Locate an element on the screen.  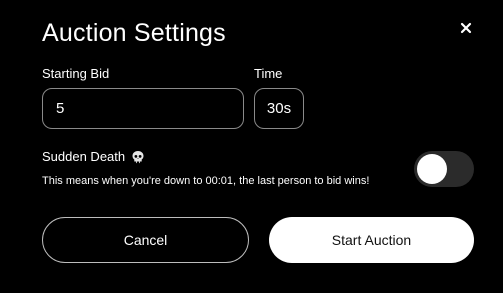
sudden-death-heading: Sudden Death is located at coordinates (93, 157).